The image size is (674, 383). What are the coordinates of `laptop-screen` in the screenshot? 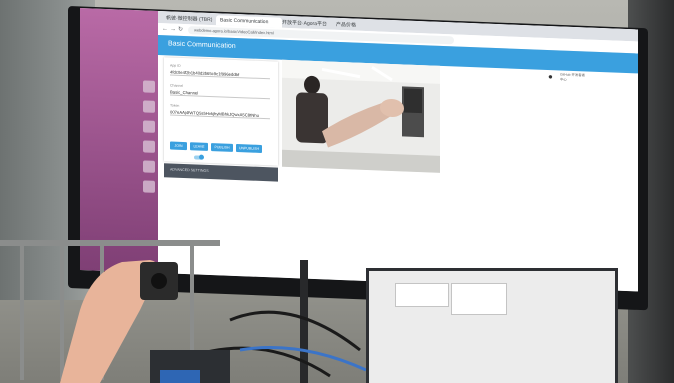 It's located at (492, 325).